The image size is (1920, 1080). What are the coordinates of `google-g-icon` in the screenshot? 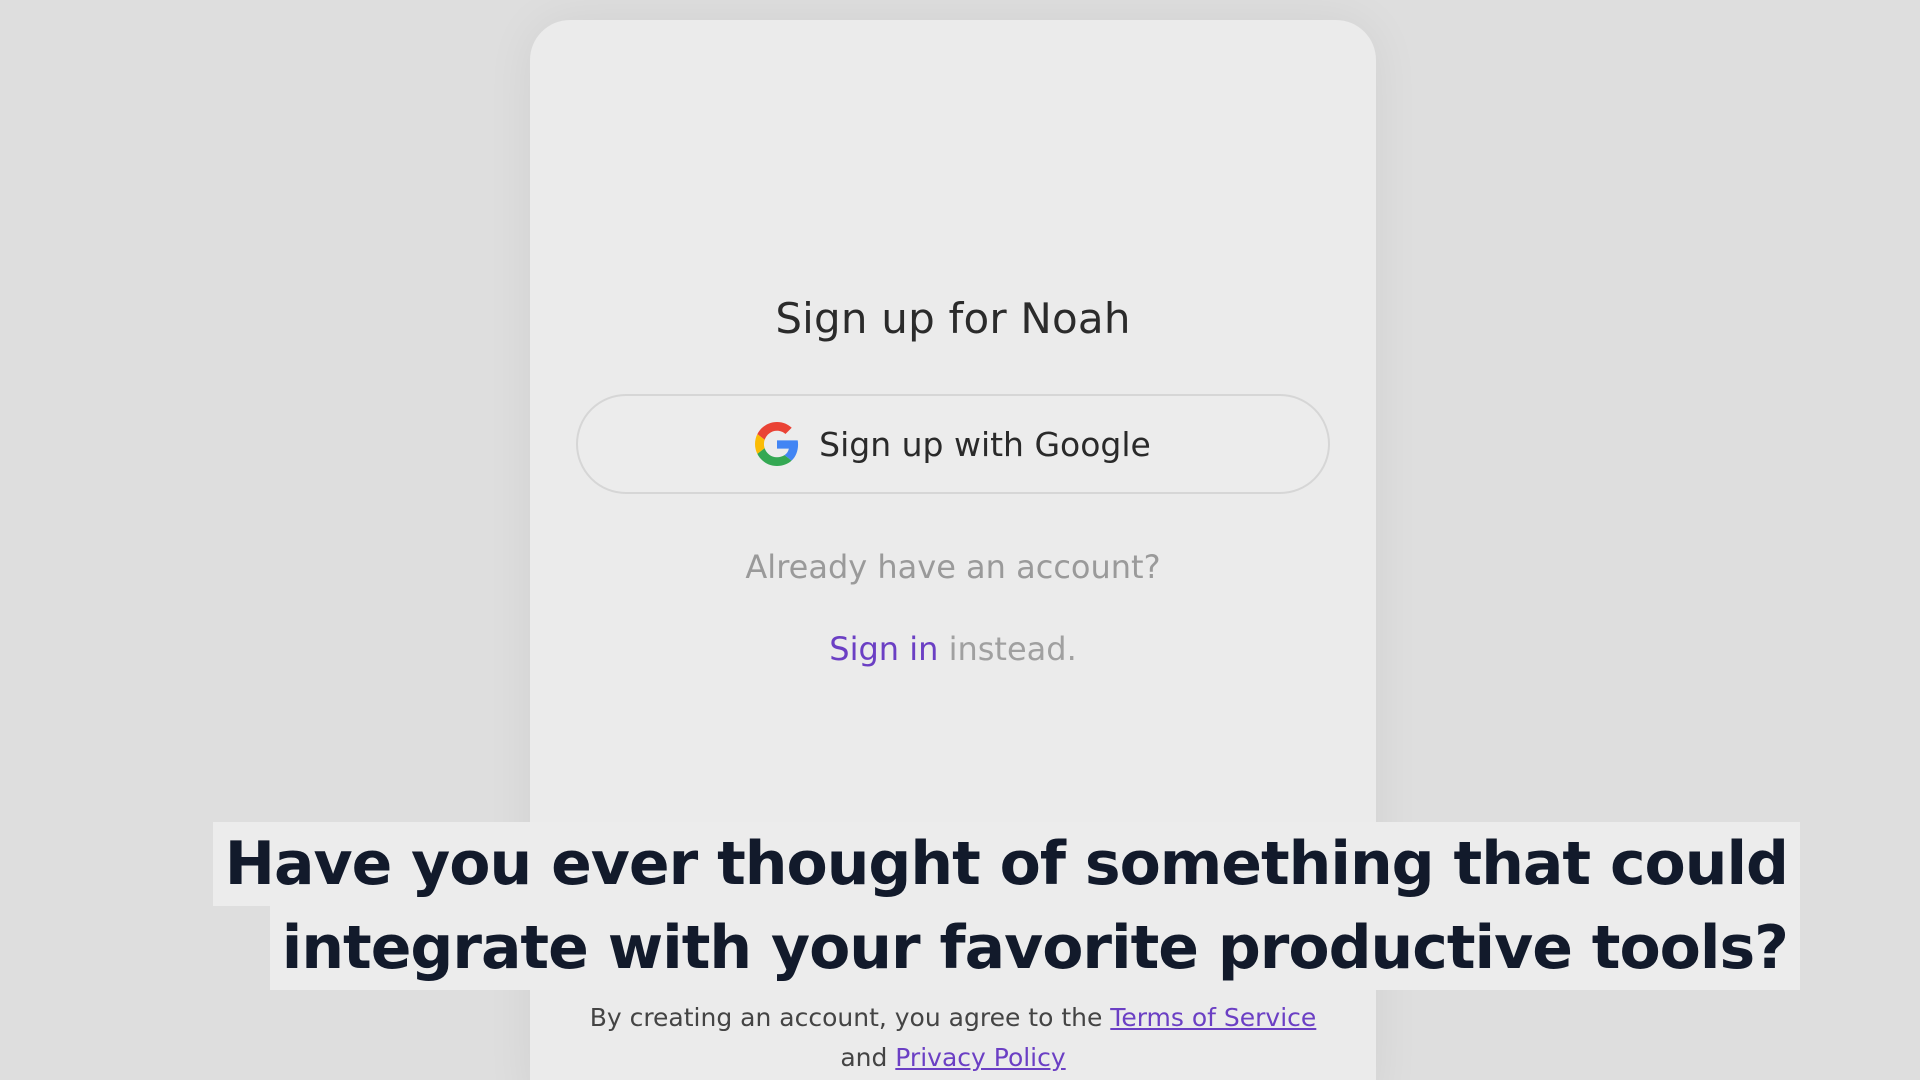 It's located at (777, 444).